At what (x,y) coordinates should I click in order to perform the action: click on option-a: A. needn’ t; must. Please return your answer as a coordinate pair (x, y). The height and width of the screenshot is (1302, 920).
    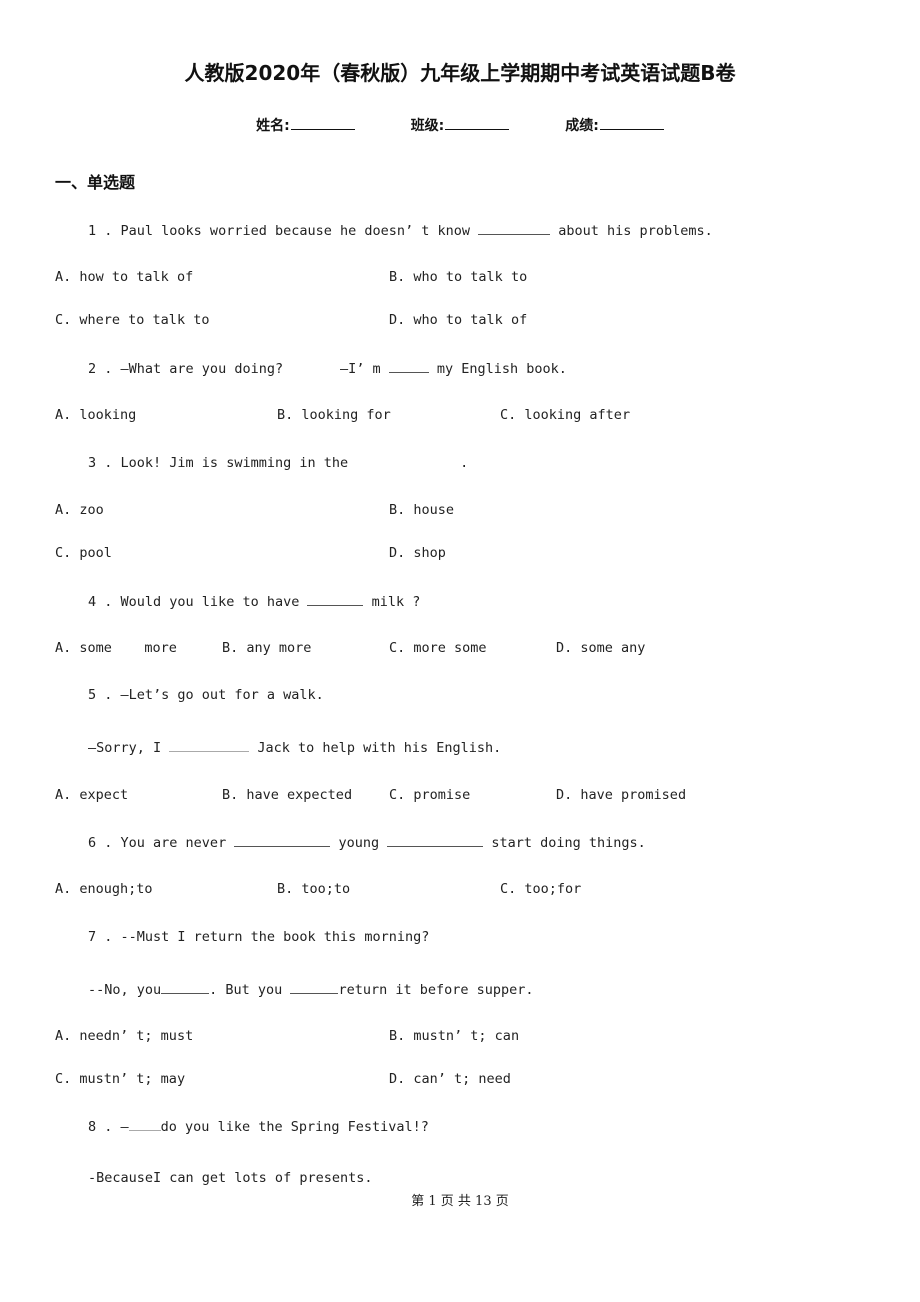
    Looking at the image, I should click on (124, 1036).